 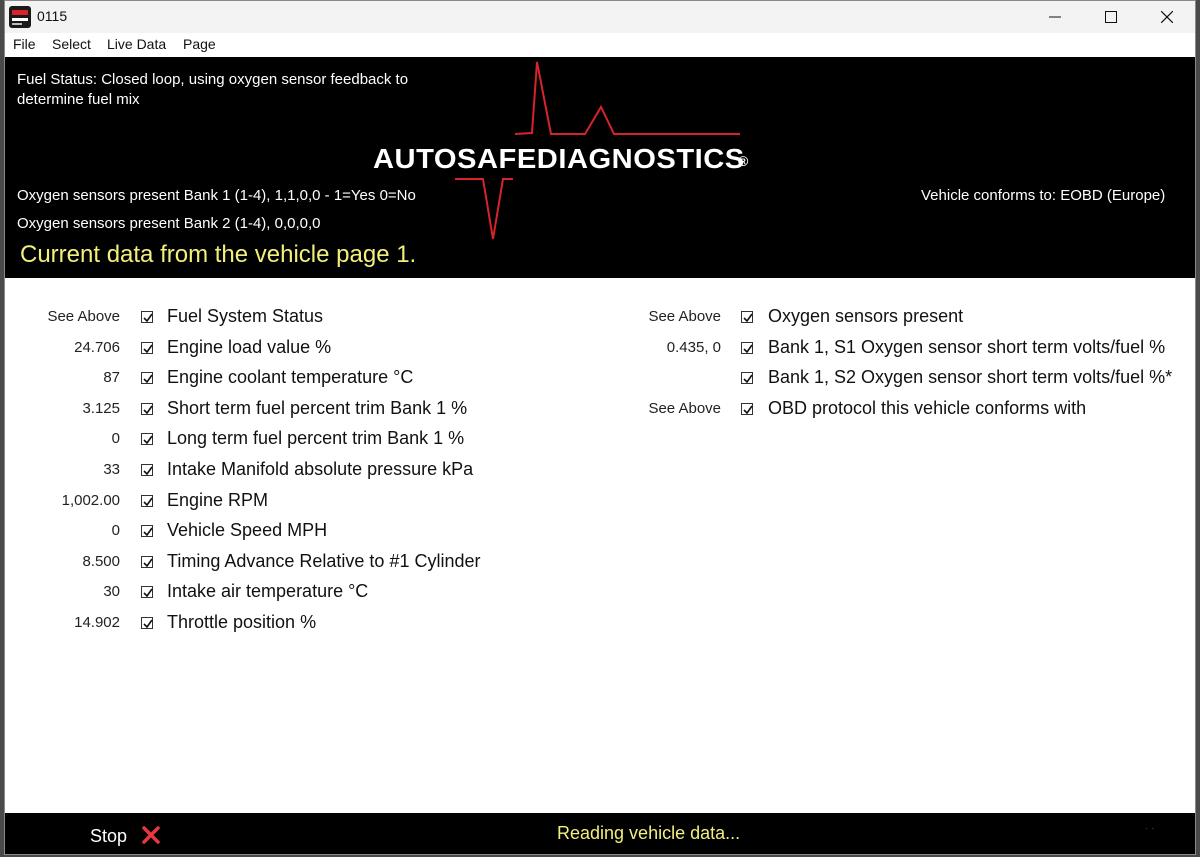 I want to click on parameter-label: OBD protocol this vehicle conforms with, so click(x=927, y=407).